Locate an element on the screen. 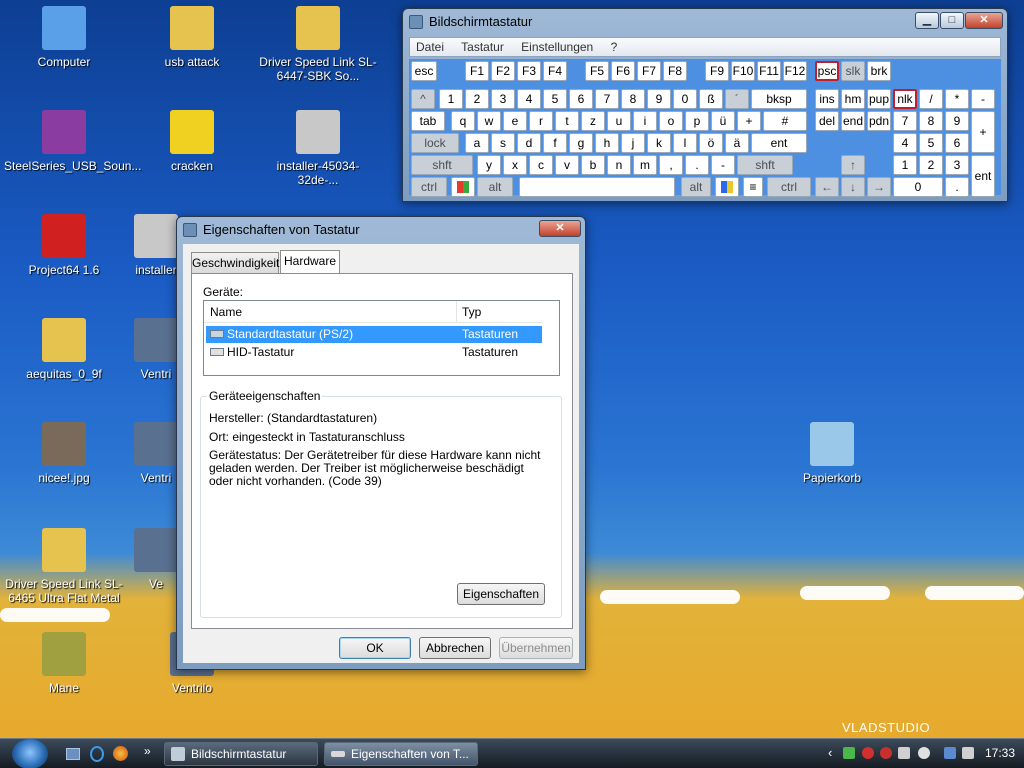 This screenshot has height=768, width=1024. key: y is located at coordinates (489, 165).